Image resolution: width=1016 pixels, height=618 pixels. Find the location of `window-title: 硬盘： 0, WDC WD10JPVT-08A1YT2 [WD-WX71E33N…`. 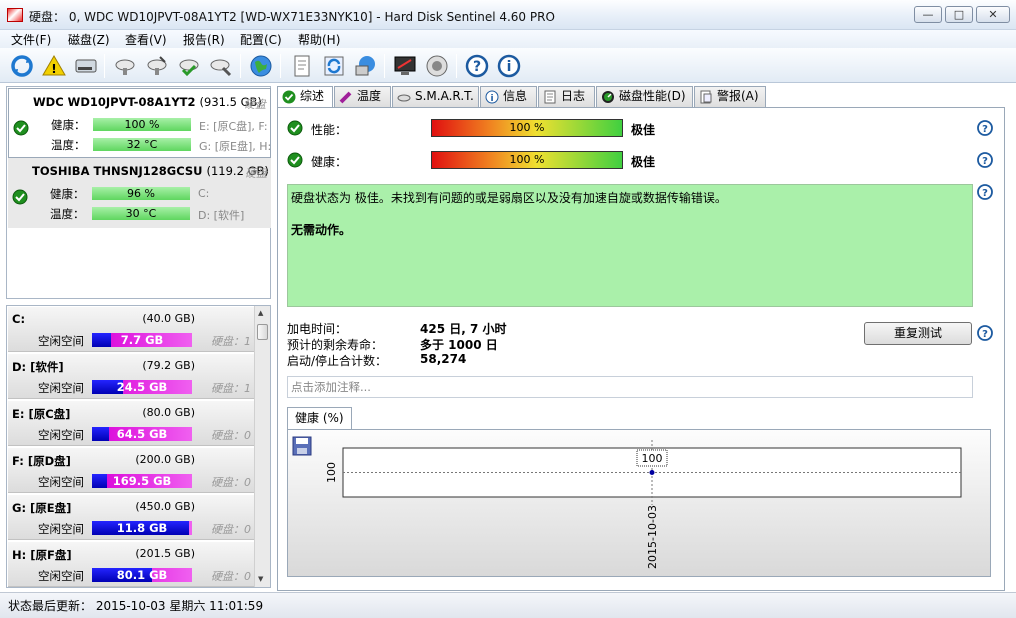

window-title: 硬盘： 0, WDC WD10JPVT-08A1YT2 [WD-WX71E33N… is located at coordinates (292, 17).